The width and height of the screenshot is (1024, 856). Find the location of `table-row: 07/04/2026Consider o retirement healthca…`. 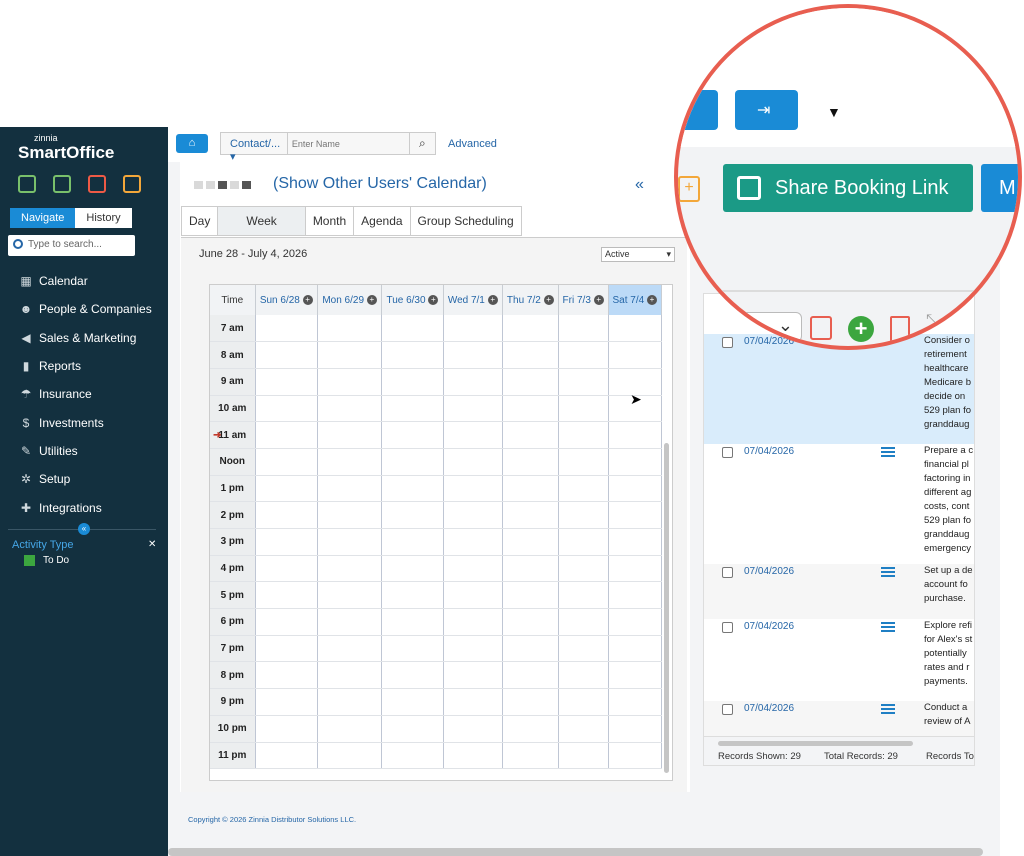

table-row: 07/04/2026Consider o retirement healthca… is located at coordinates (839, 389).